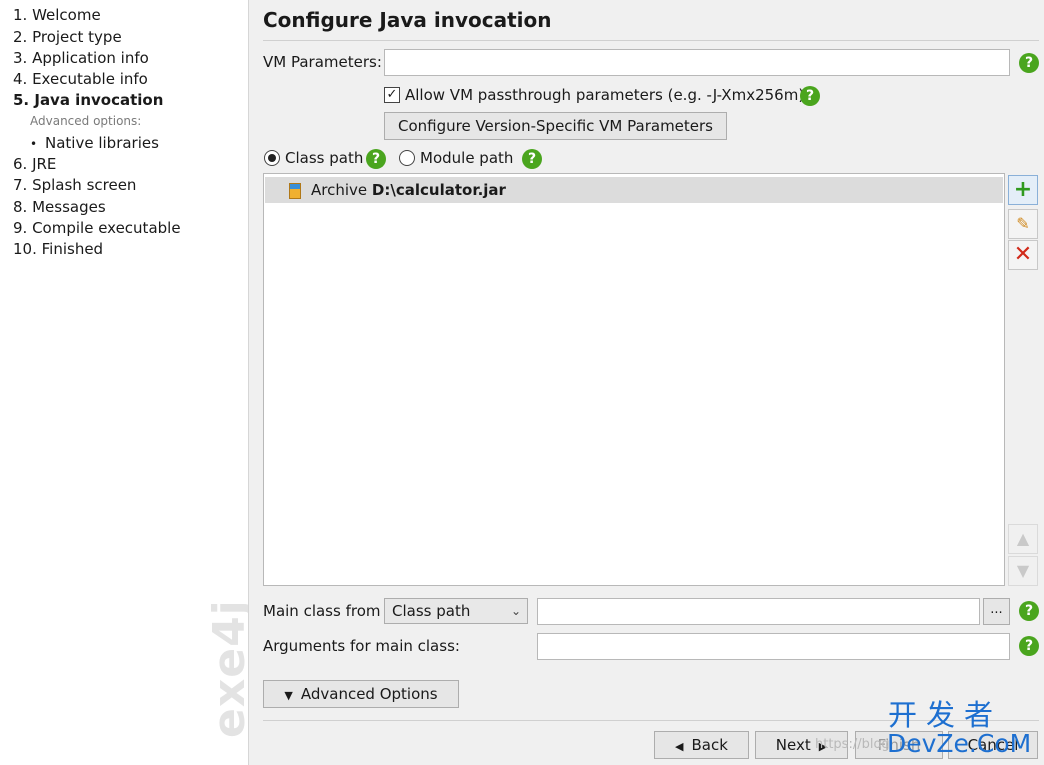  I want to click on chevron-down-icon: ⌄, so click(515, 611).